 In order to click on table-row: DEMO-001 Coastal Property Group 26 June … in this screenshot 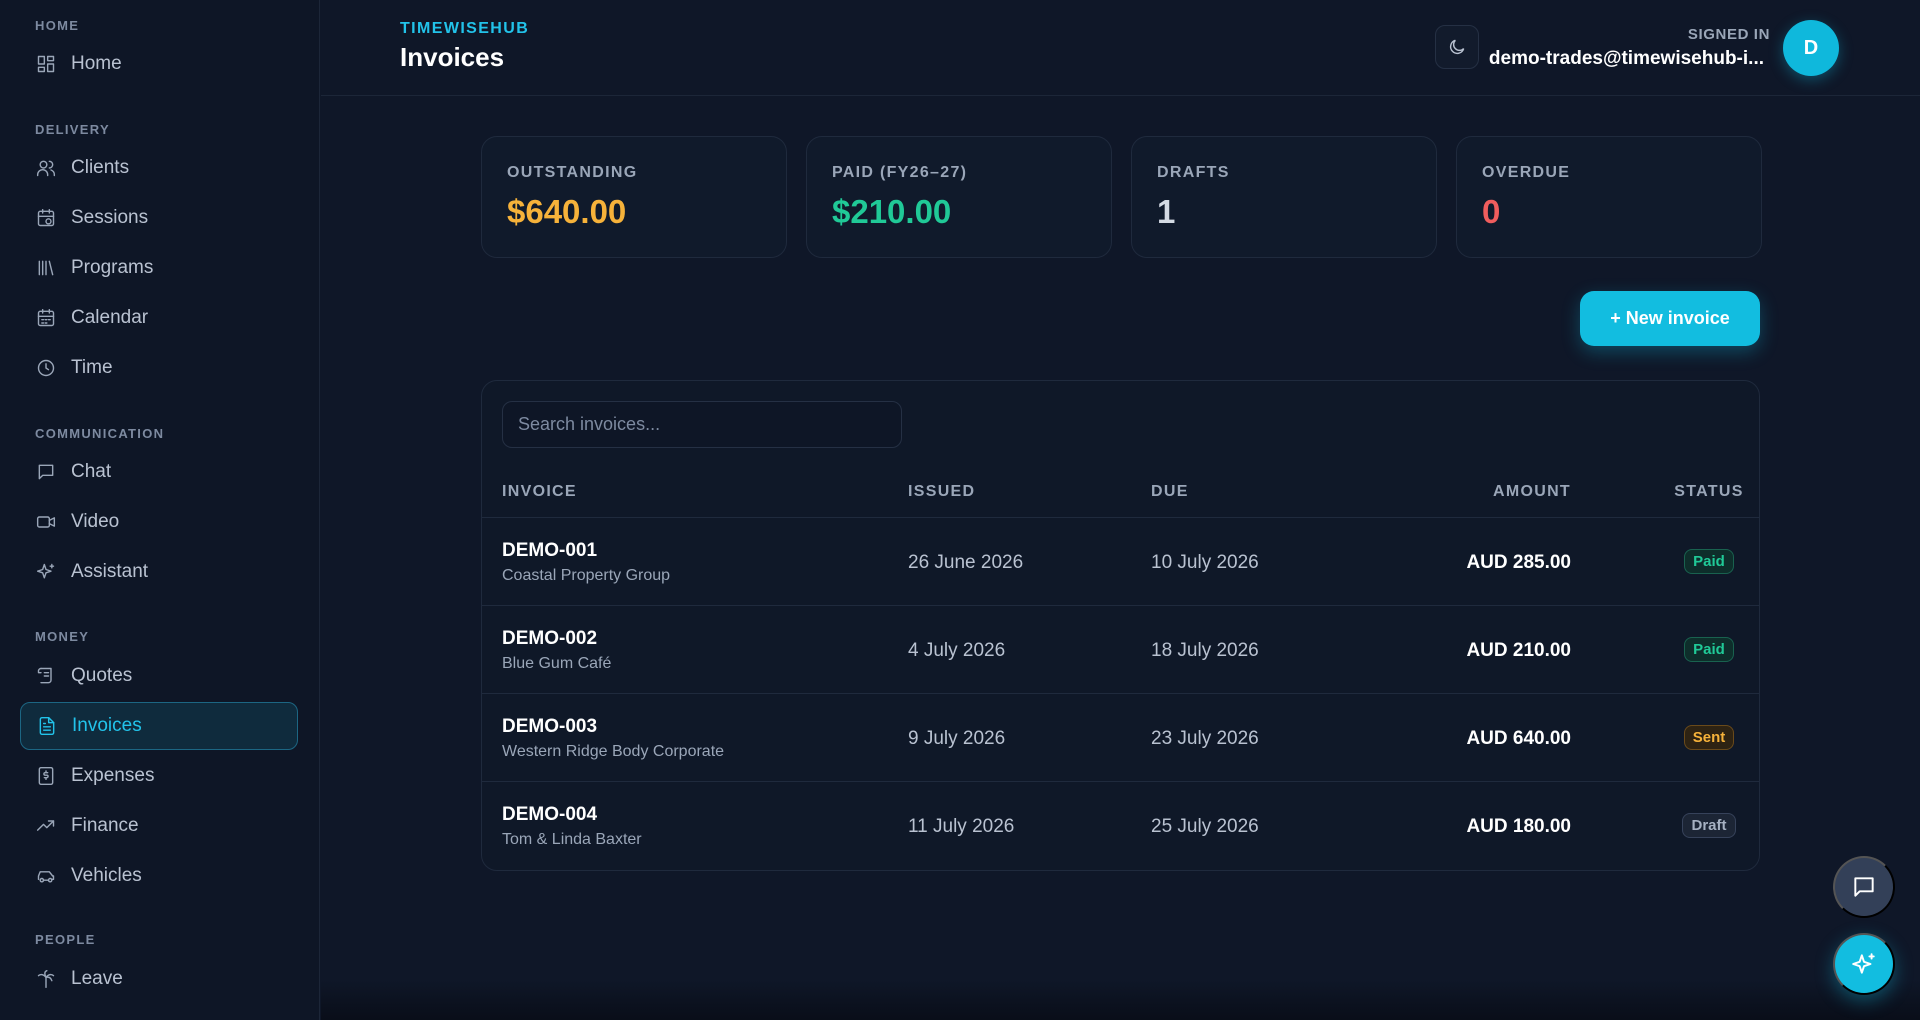, I will do `click(1120, 561)`.